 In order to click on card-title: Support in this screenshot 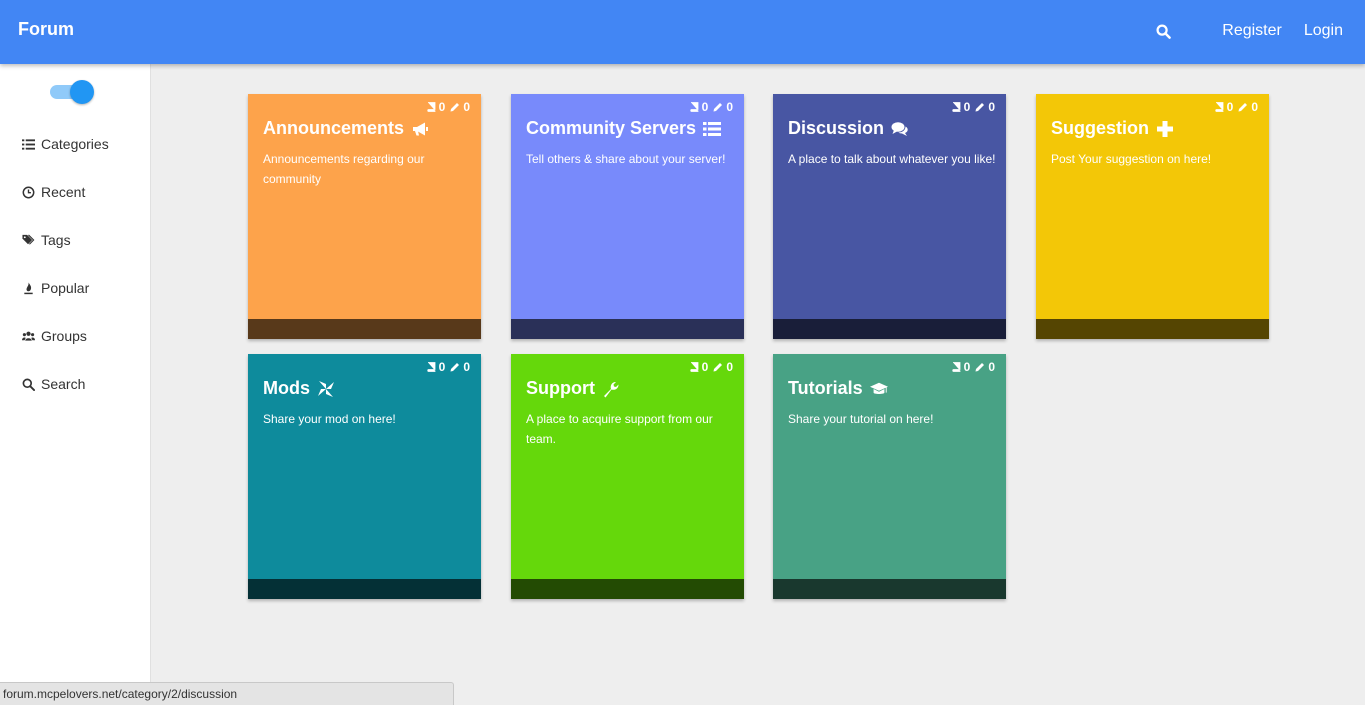, I will do `click(573, 388)`.